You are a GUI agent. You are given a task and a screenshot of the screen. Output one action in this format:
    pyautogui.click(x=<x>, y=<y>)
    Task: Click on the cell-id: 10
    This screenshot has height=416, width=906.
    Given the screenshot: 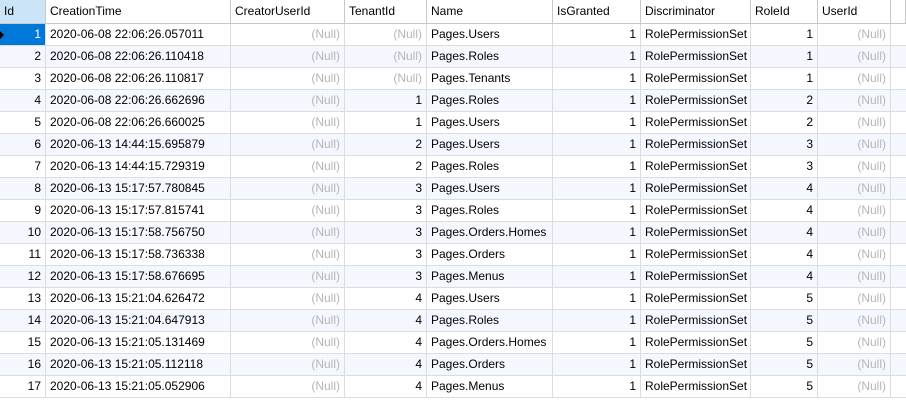 What is the action you would take?
    pyautogui.click(x=23, y=232)
    